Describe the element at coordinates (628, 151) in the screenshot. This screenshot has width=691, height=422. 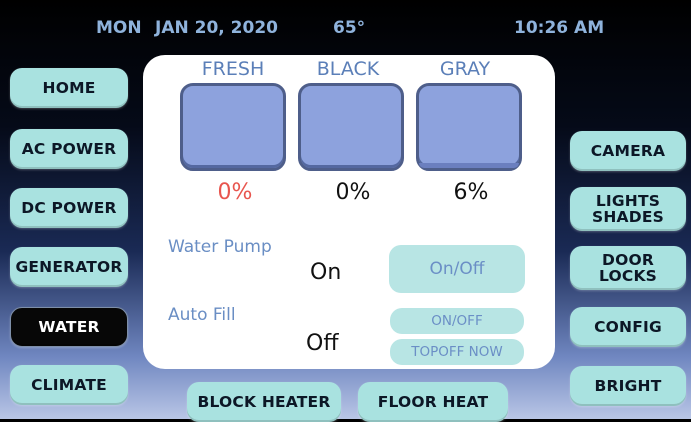
I see `nav-camera-button: CAMERA` at that location.